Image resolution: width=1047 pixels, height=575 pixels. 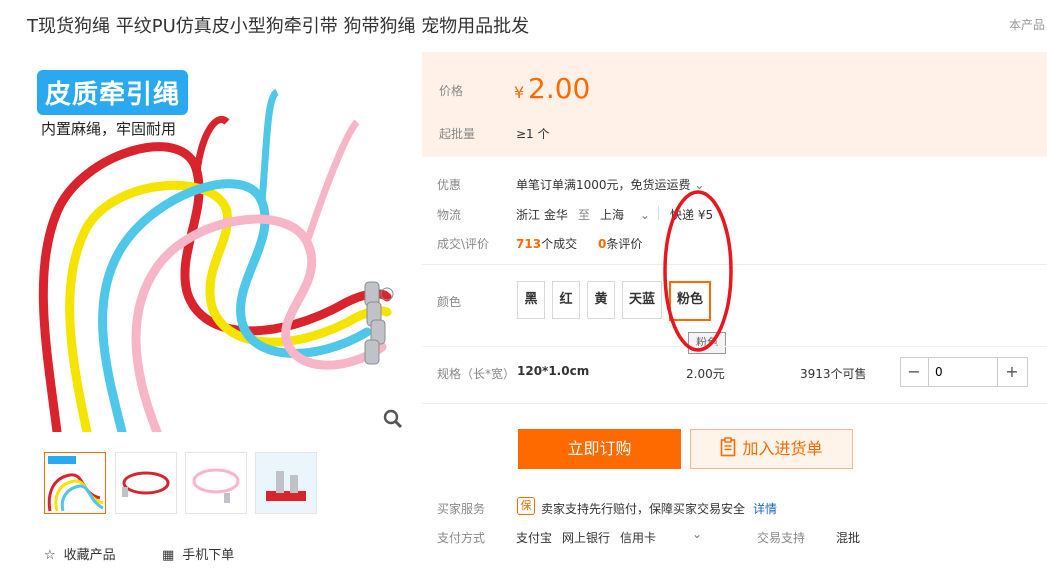 What do you see at coordinates (534, 538) in the screenshot?
I see `payment-alipay: 支付宝` at bounding box center [534, 538].